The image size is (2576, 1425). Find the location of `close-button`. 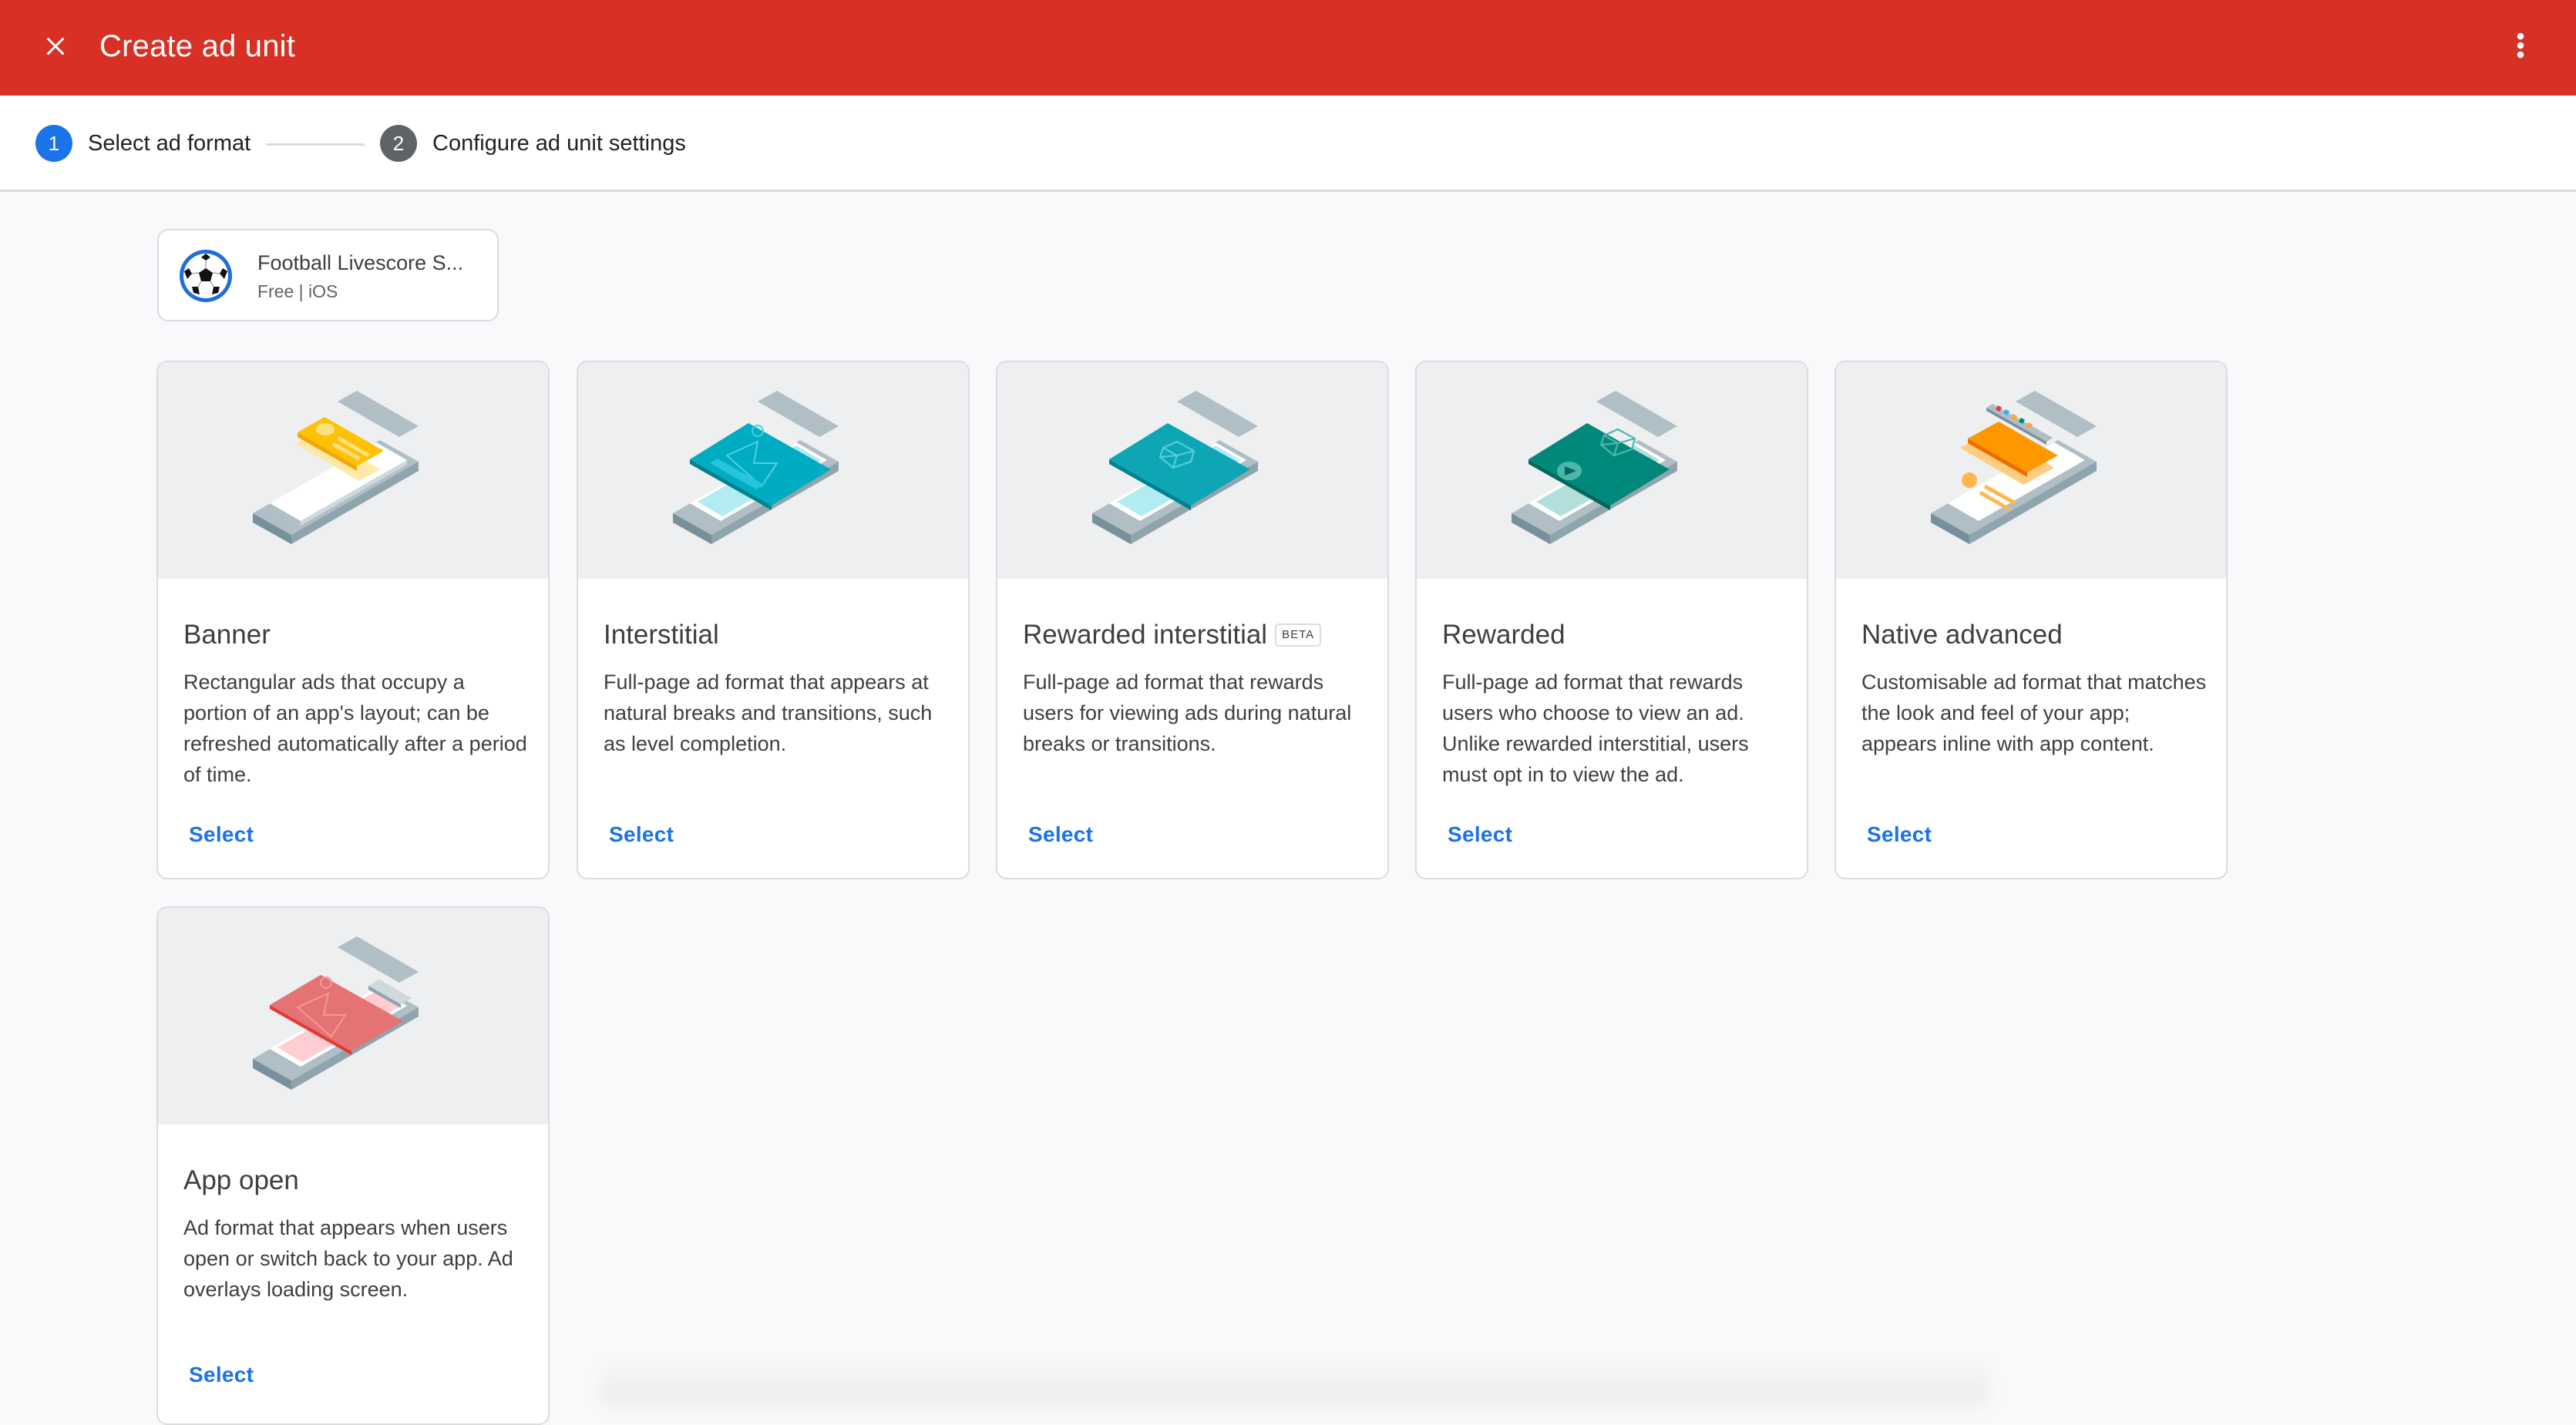

close-button is located at coordinates (55, 46).